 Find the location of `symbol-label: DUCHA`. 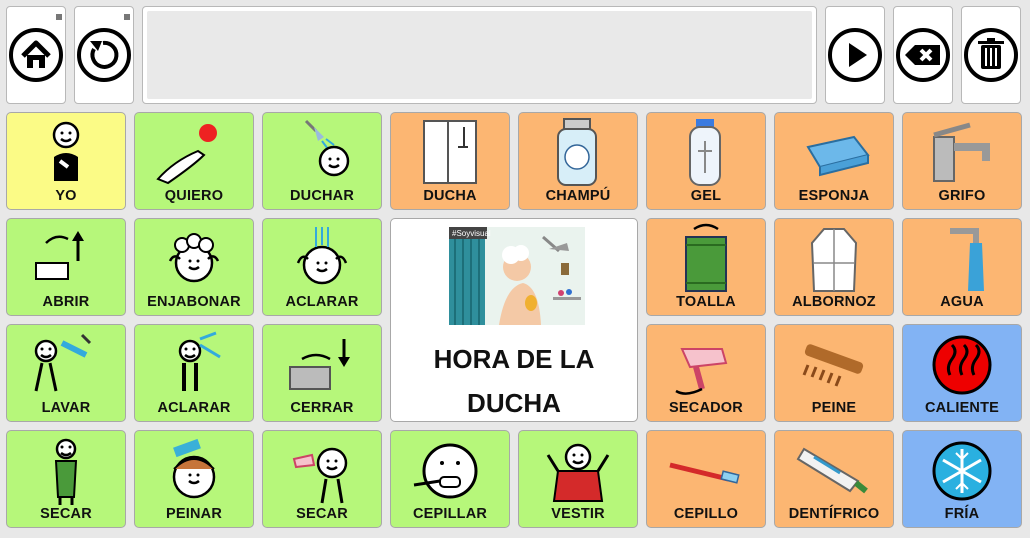

symbol-label: DUCHA is located at coordinates (450, 196).